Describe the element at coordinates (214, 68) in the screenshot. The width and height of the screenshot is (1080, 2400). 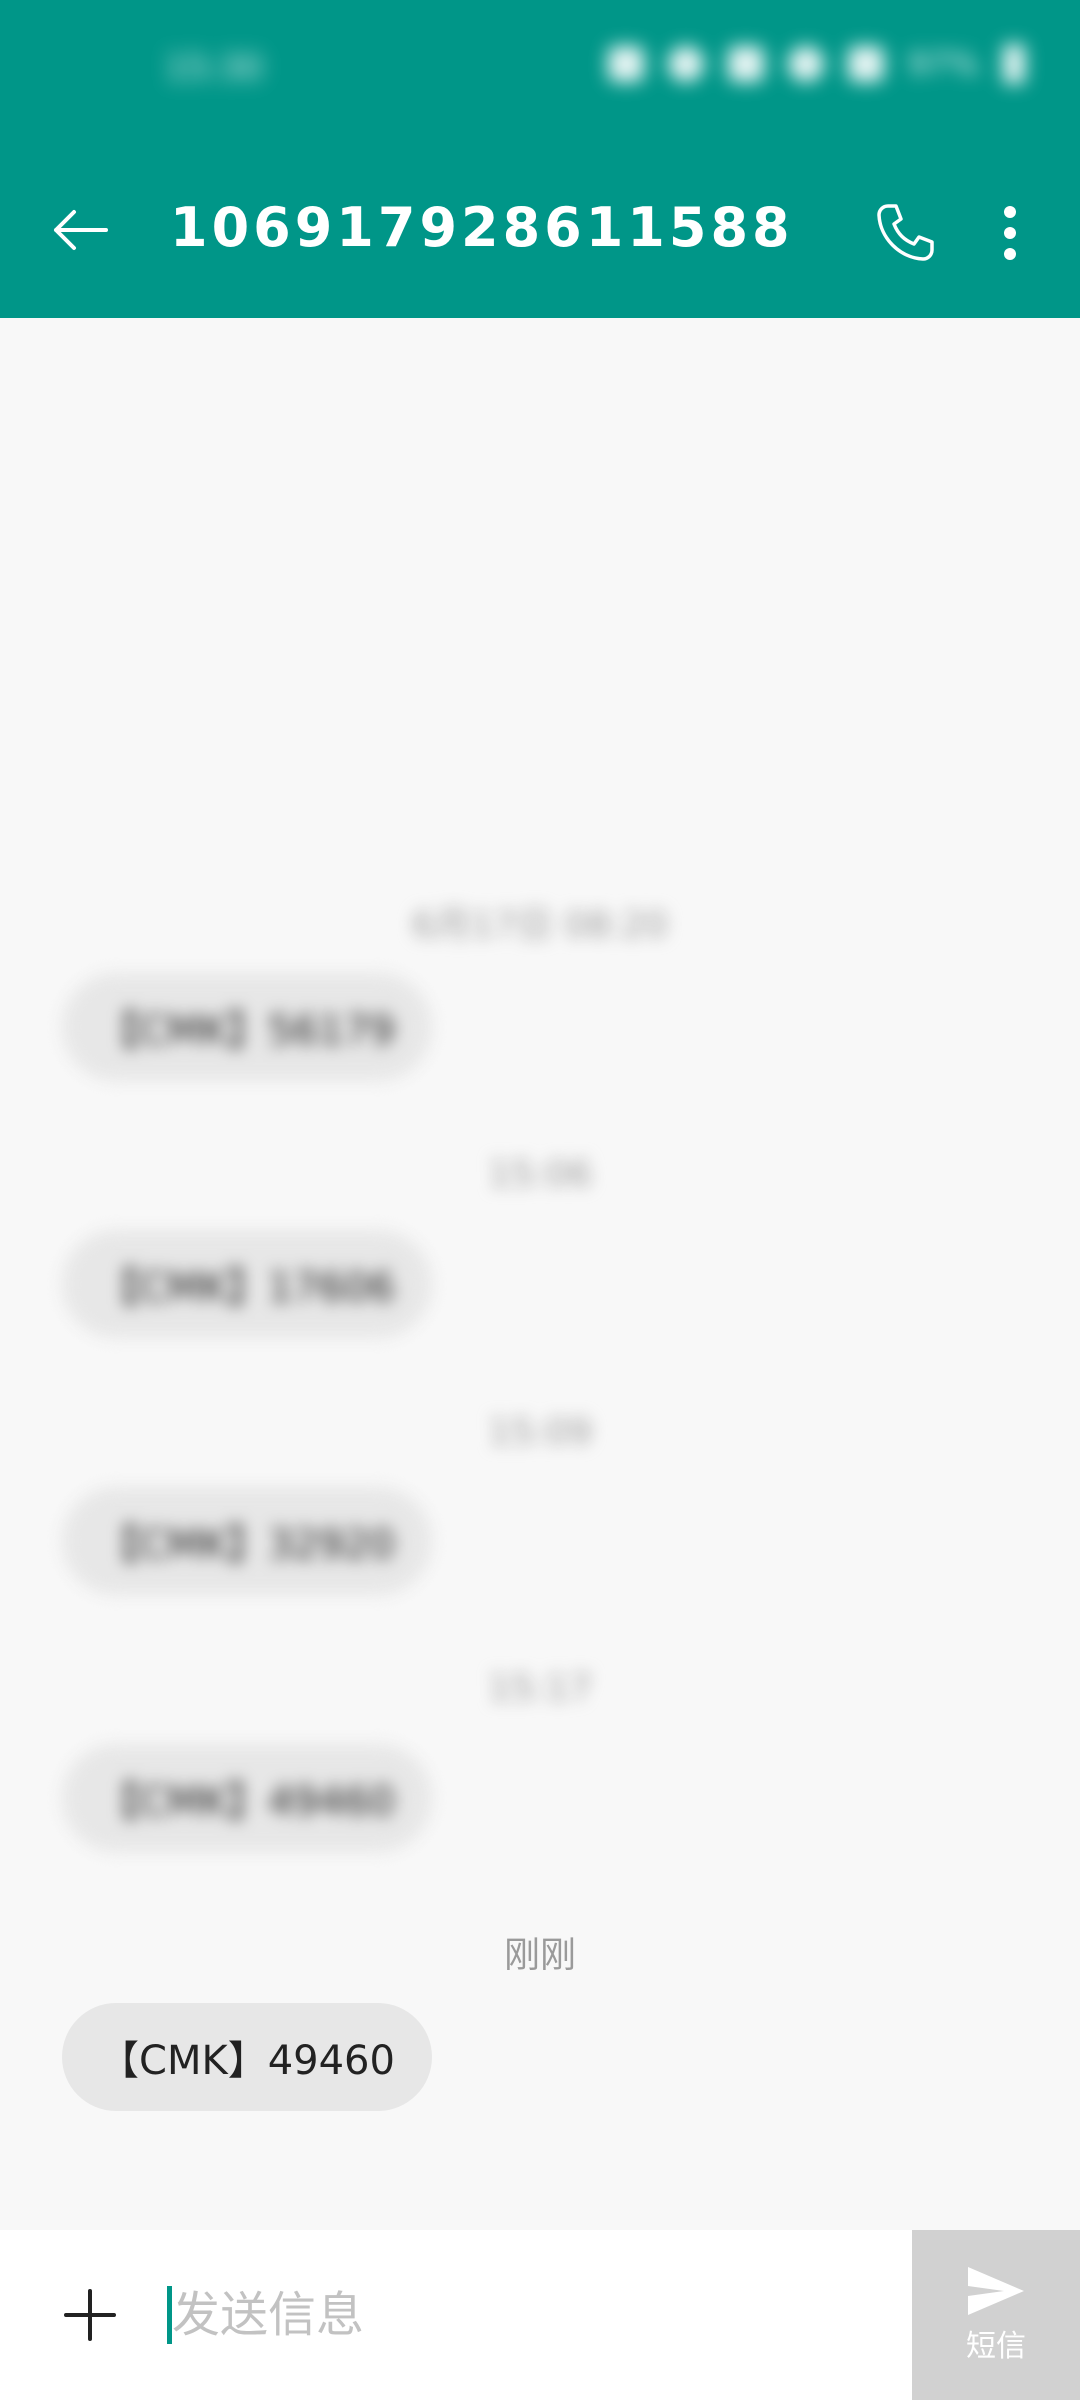
I see `status-time: 15:30` at that location.